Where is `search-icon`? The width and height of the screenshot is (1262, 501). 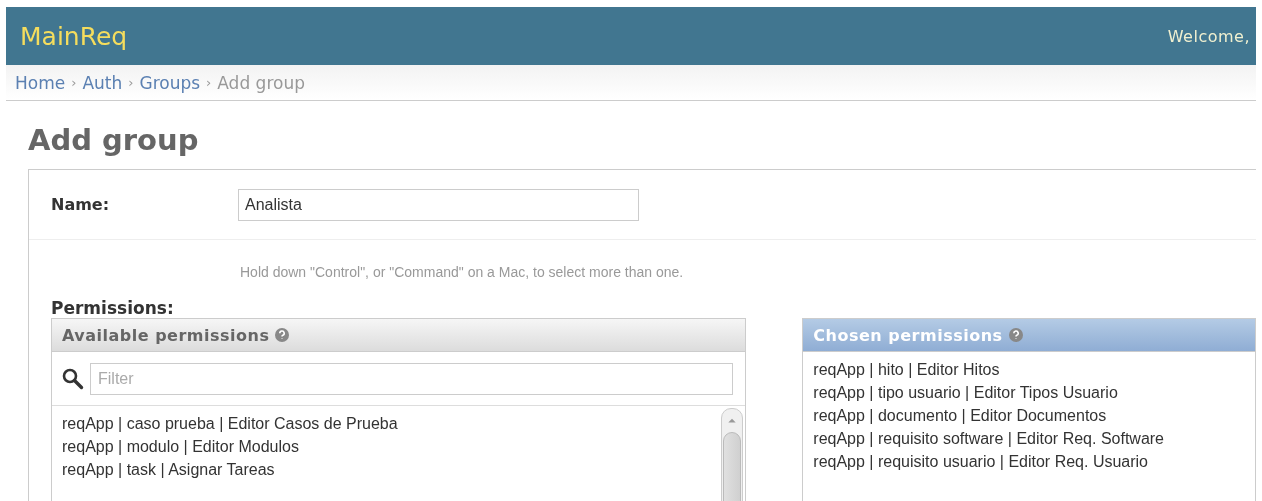
search-icon is located at coordinates (73, 378).